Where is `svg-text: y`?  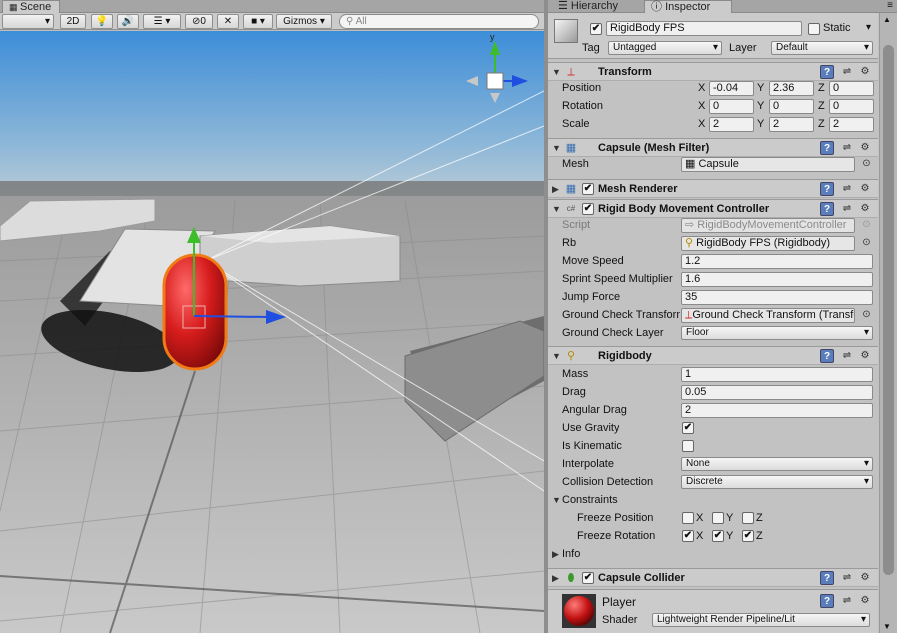 svg-text: y is located at coordinates (492, 37).